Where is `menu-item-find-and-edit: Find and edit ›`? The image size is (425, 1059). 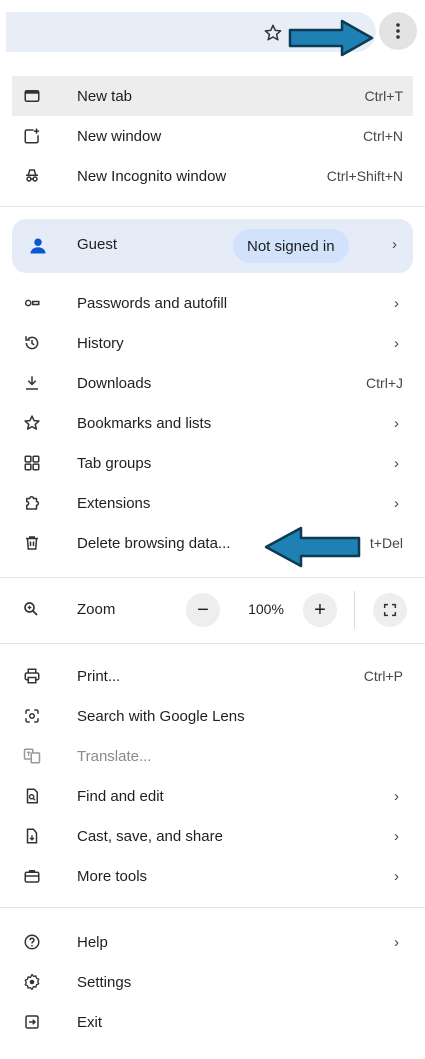
menu-item-find-and-edit: Find and edit › is located at coordinates (212, 796).